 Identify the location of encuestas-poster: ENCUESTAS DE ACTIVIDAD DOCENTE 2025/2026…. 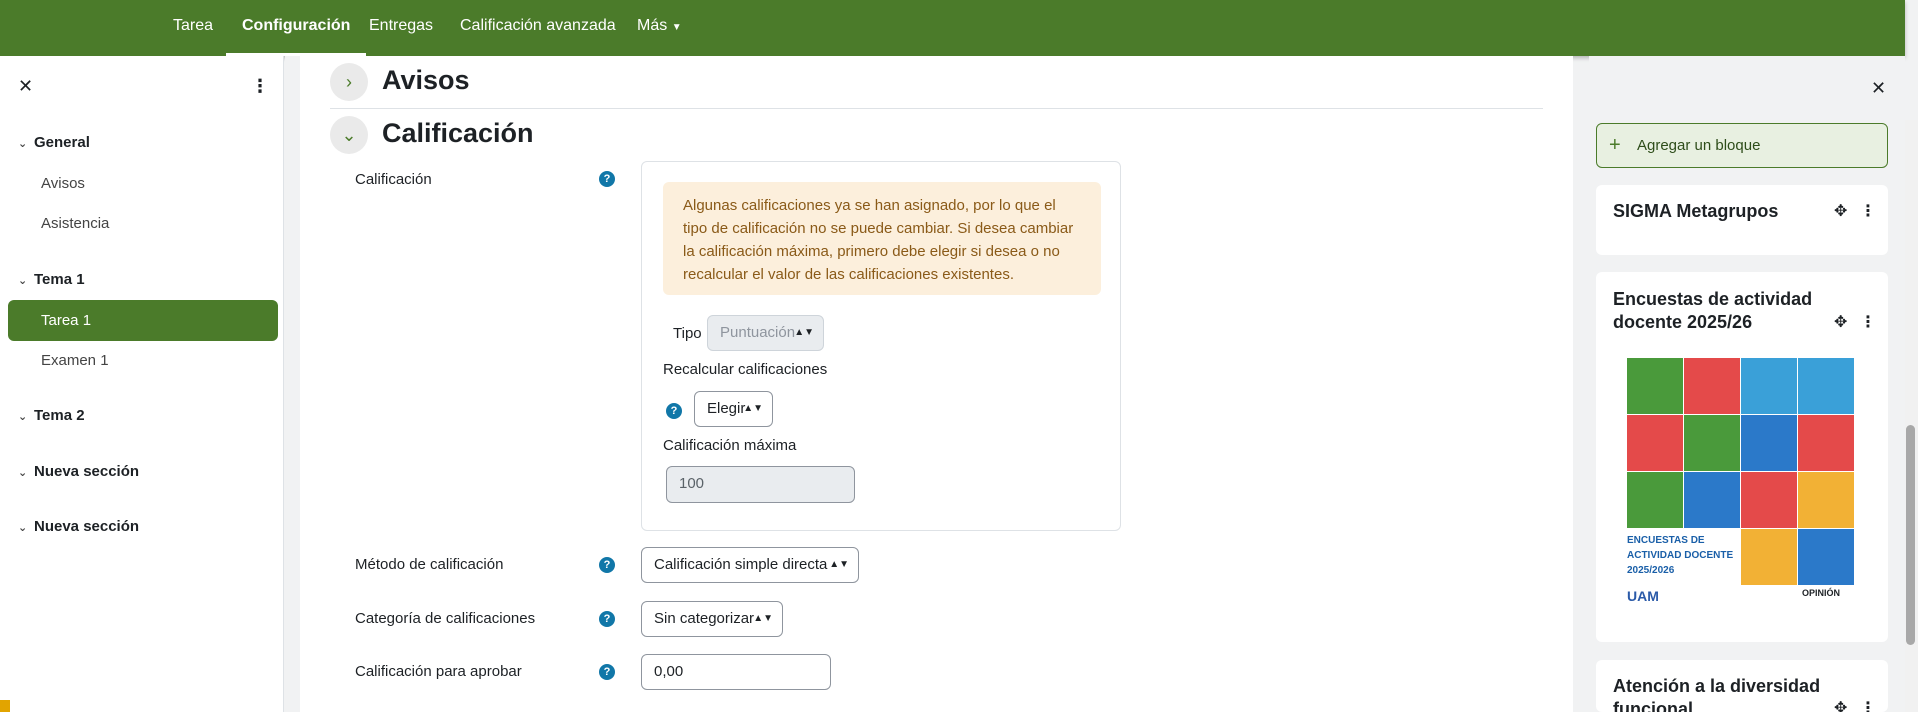
(1741, 483).